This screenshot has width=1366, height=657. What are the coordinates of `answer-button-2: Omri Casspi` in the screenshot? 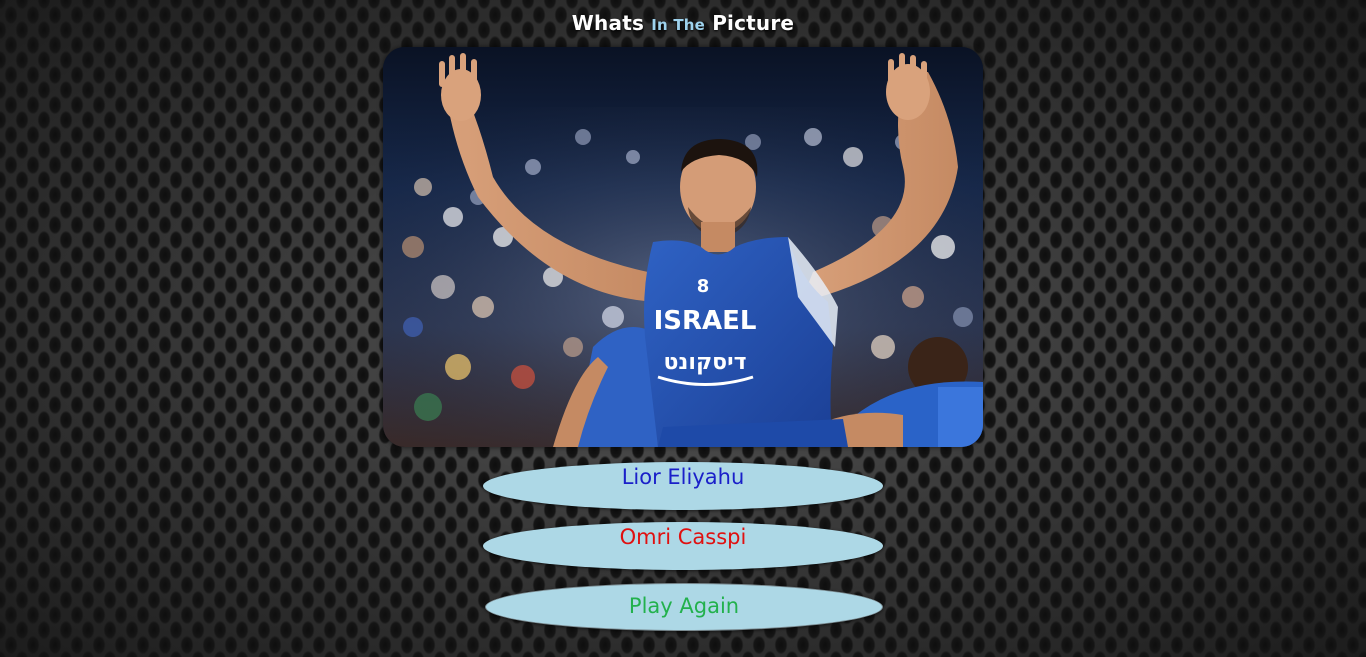 It's located at (683, 546).